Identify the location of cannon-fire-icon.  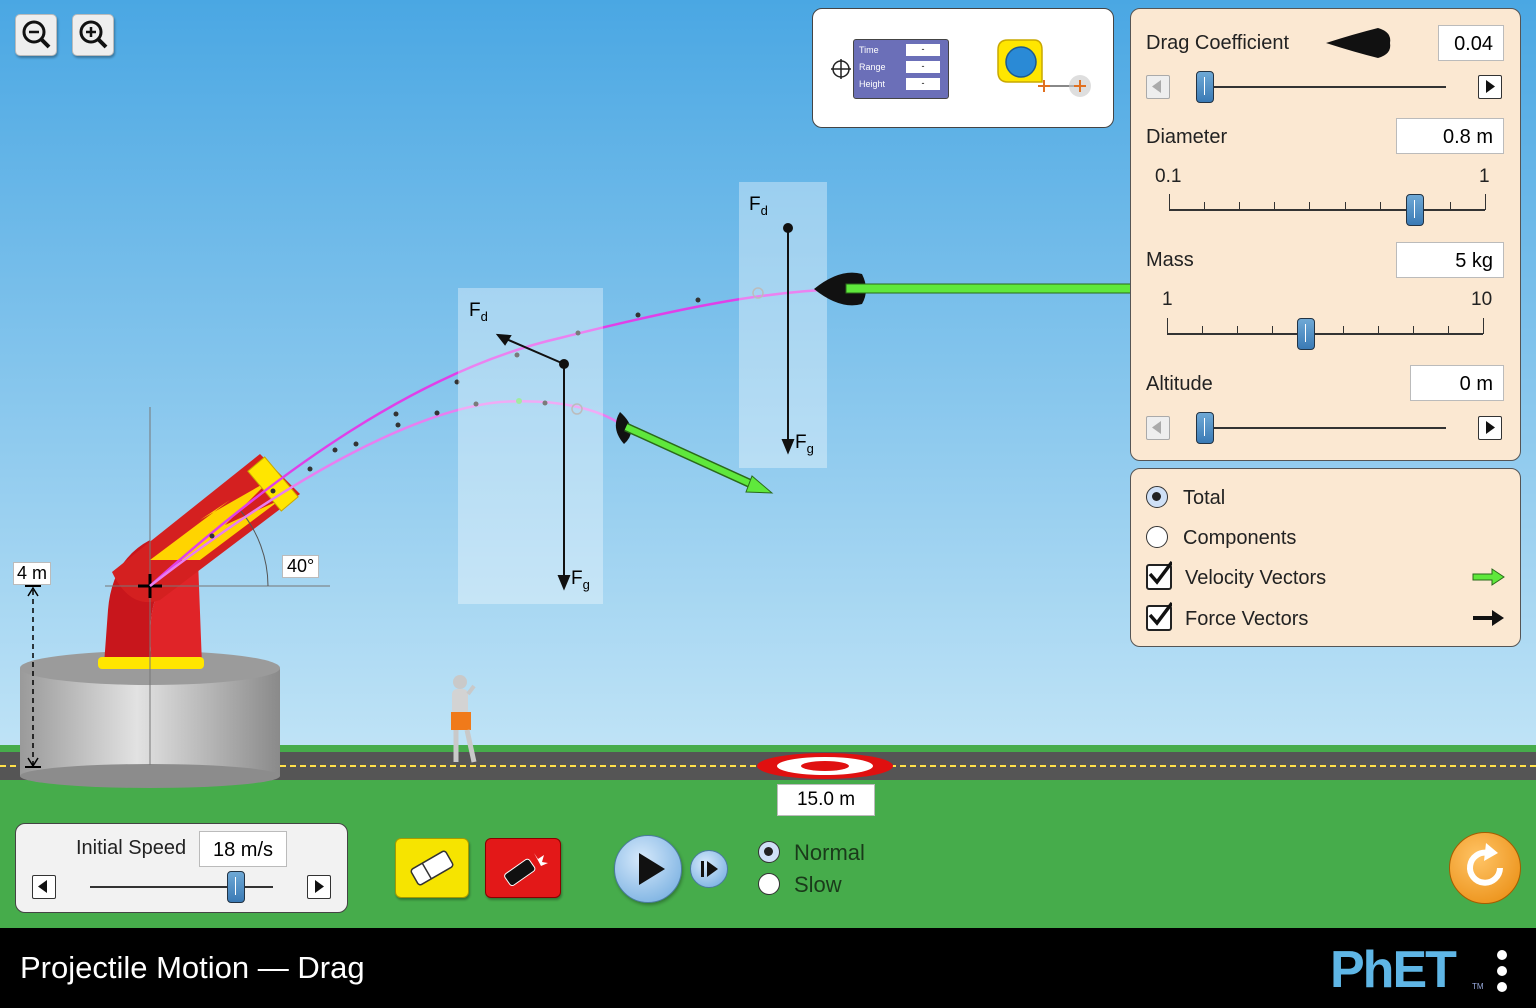
(526, 870).